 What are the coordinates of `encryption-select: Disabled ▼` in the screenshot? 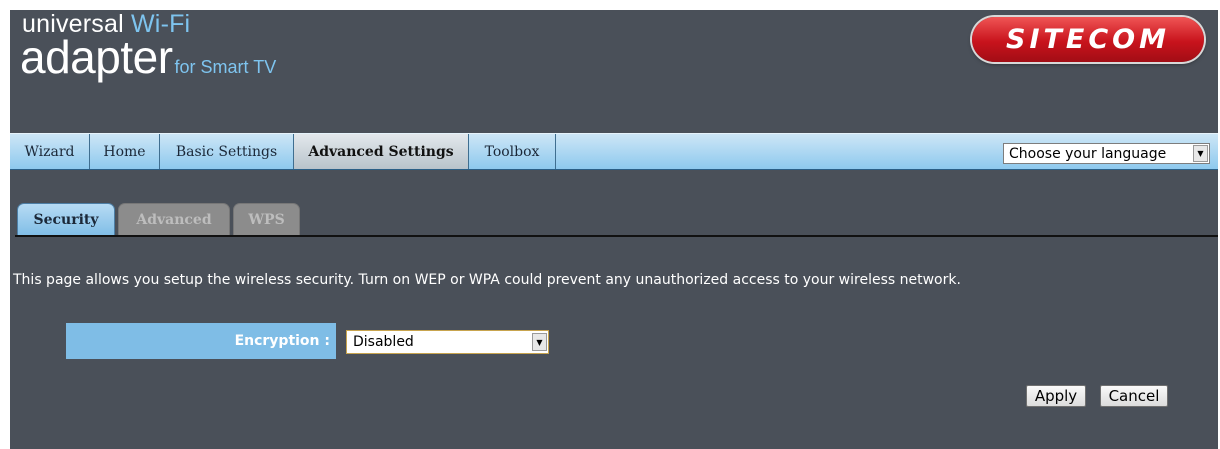 It's located at (447, 342).